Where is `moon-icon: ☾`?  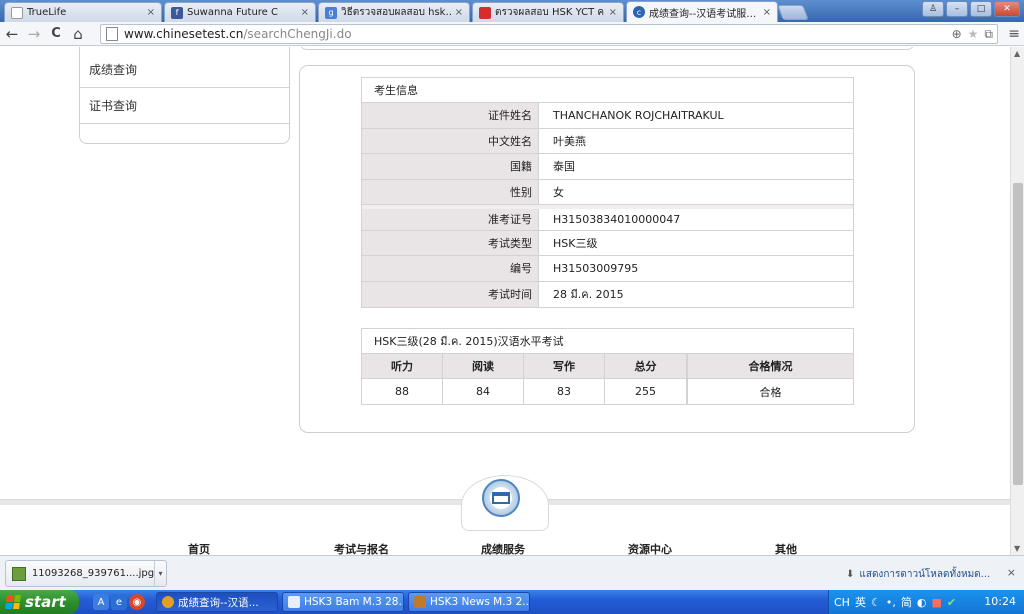
moon-icon: ☾ is located at coordinates (876, 602).